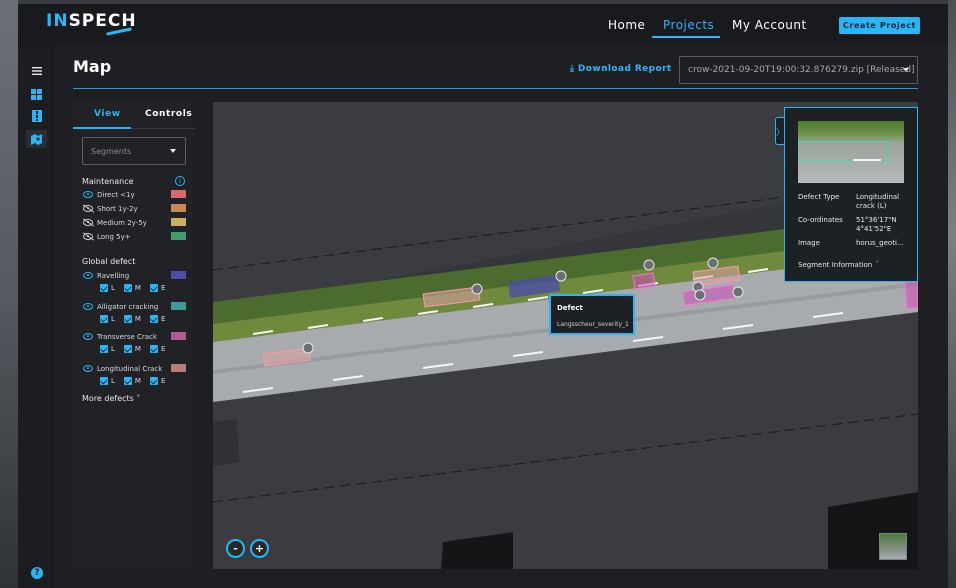 This screenshot has width=956, height=588. What do you see at coordinates (135, 222) in the screenshot?
I see `maintenance-item: Medium 2y-5y` at bounding box center [135, 222].